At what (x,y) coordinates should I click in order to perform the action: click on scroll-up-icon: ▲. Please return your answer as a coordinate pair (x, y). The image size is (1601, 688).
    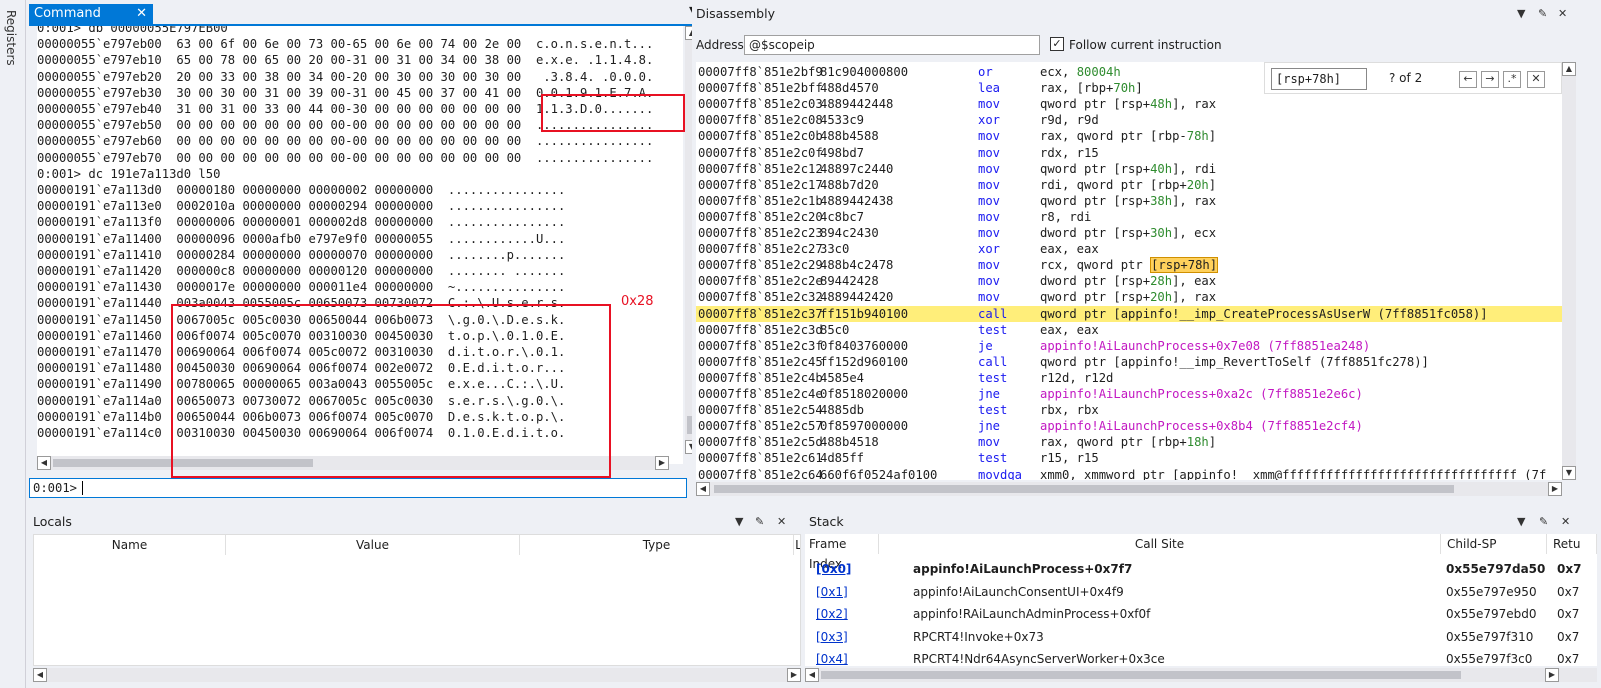
    Looking at the image, I should click on (1569, 69).